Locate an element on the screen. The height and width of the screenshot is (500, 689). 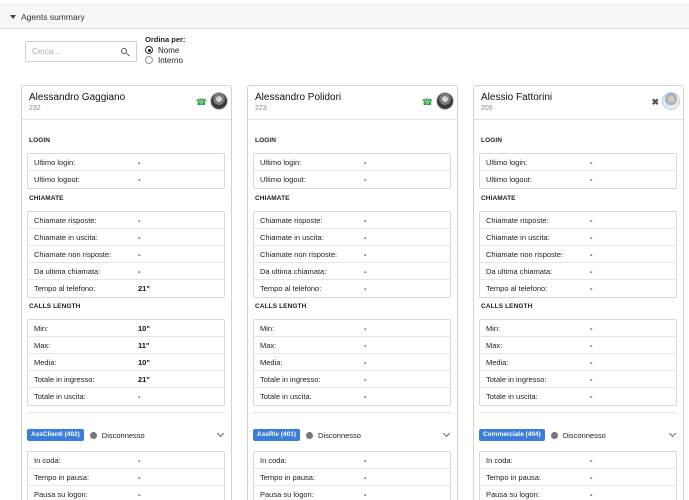
stat-row: Tempo al telefono: 21" is located at coordinates (126, 288).